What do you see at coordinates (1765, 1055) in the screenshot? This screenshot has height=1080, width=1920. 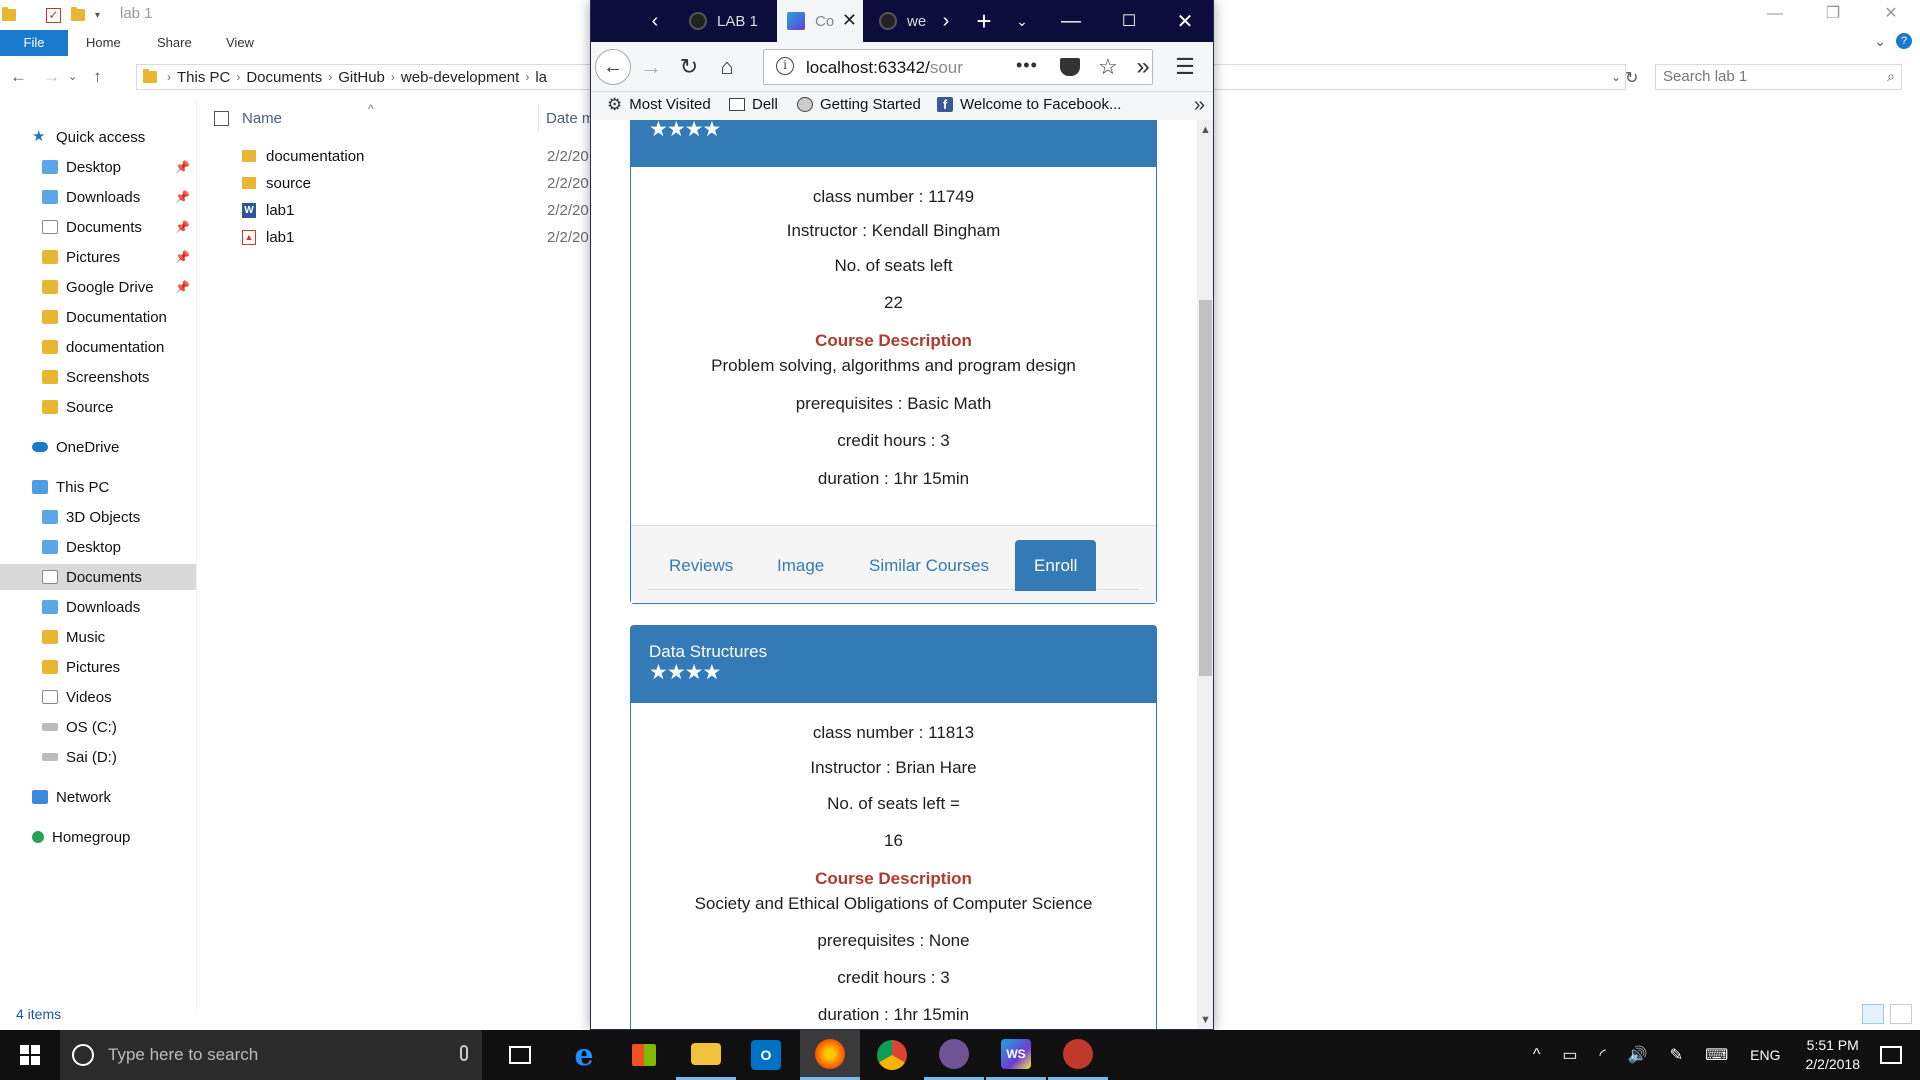 I see `language-indicator: ENG` at bounding box center [1765, 1055].